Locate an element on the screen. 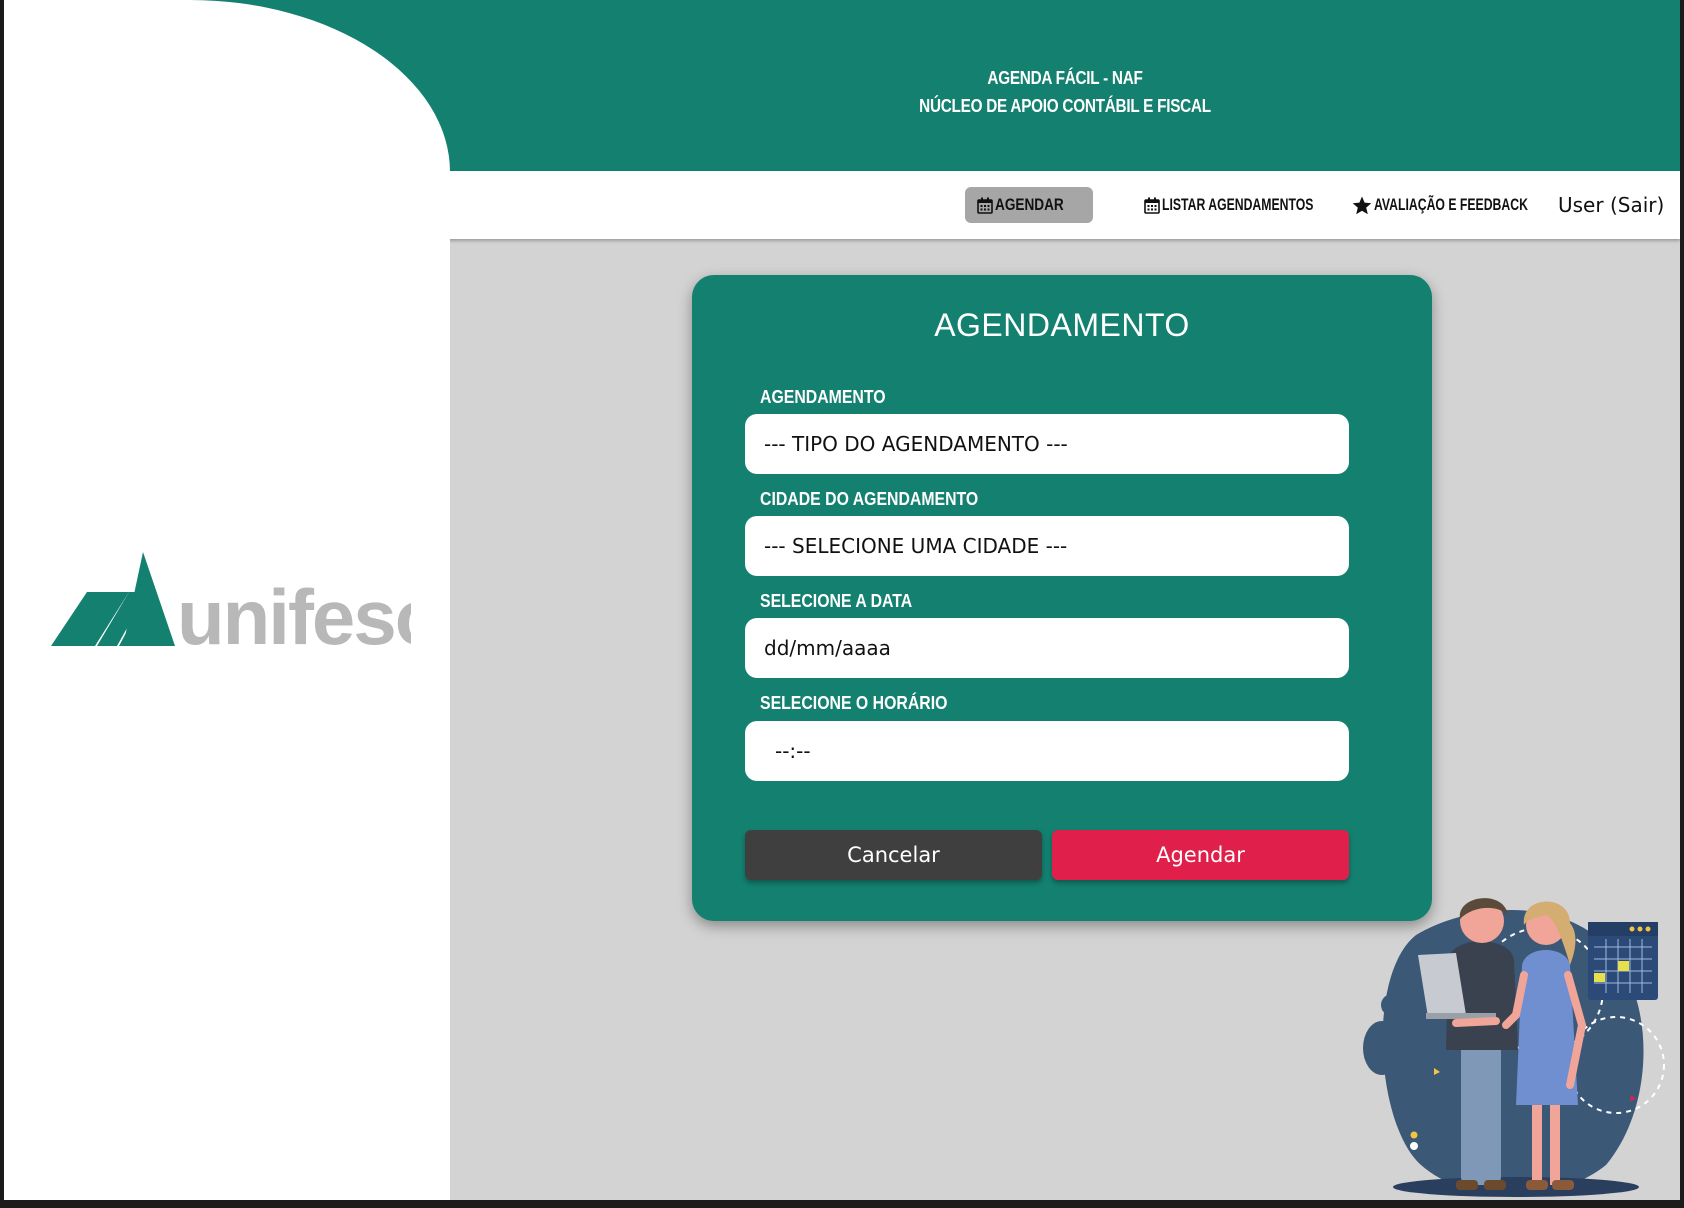 The width and height of the screenshot is (1684, 1208). field-label-tipo-agendamento: AGENDAMENTO is located at coordinates (823, 397).